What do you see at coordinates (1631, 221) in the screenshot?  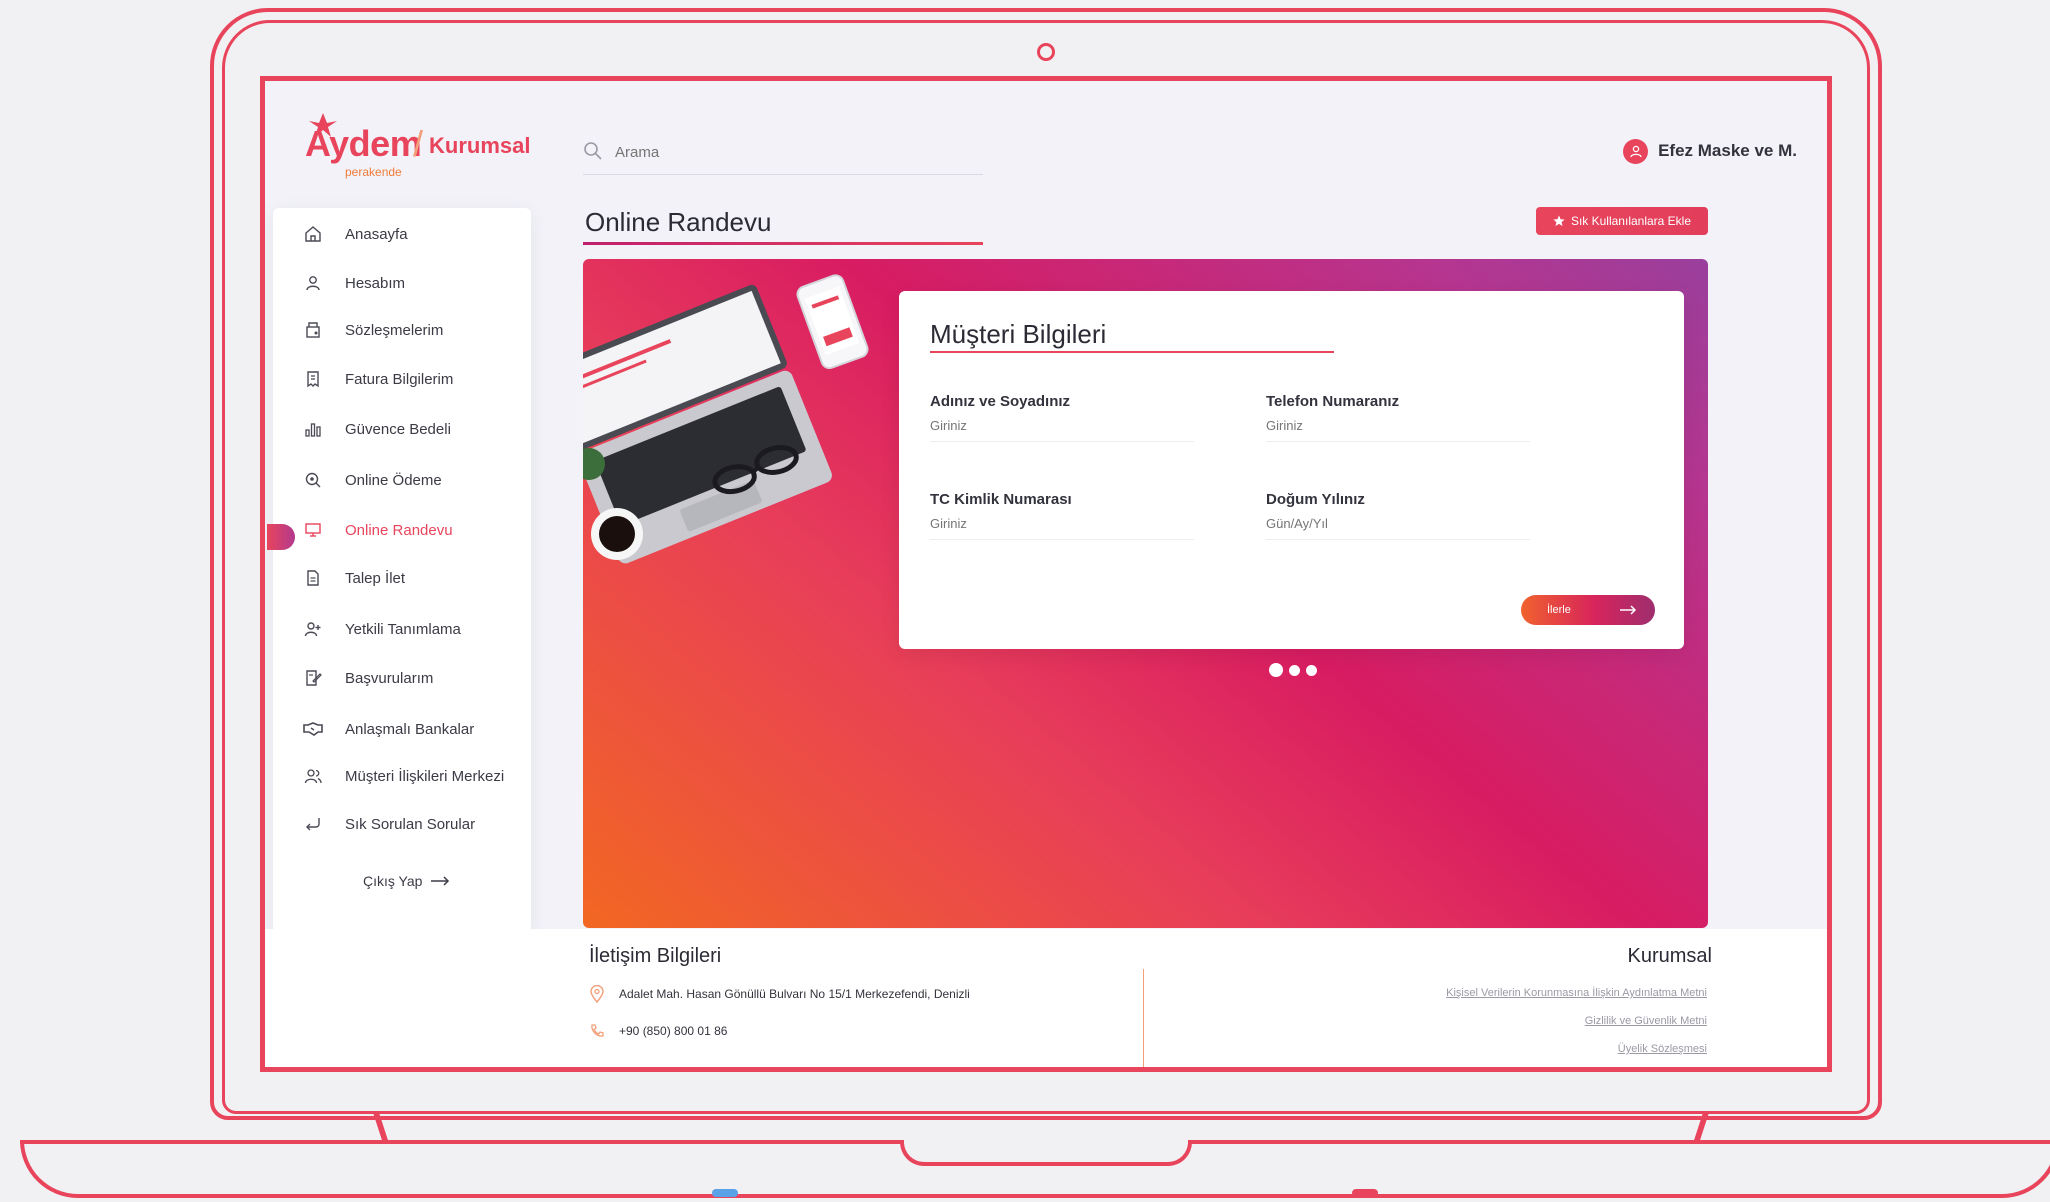 I see `add-favorite-label: Sık Kullanılanlara Ekle` at bounding box center [1631, 221].